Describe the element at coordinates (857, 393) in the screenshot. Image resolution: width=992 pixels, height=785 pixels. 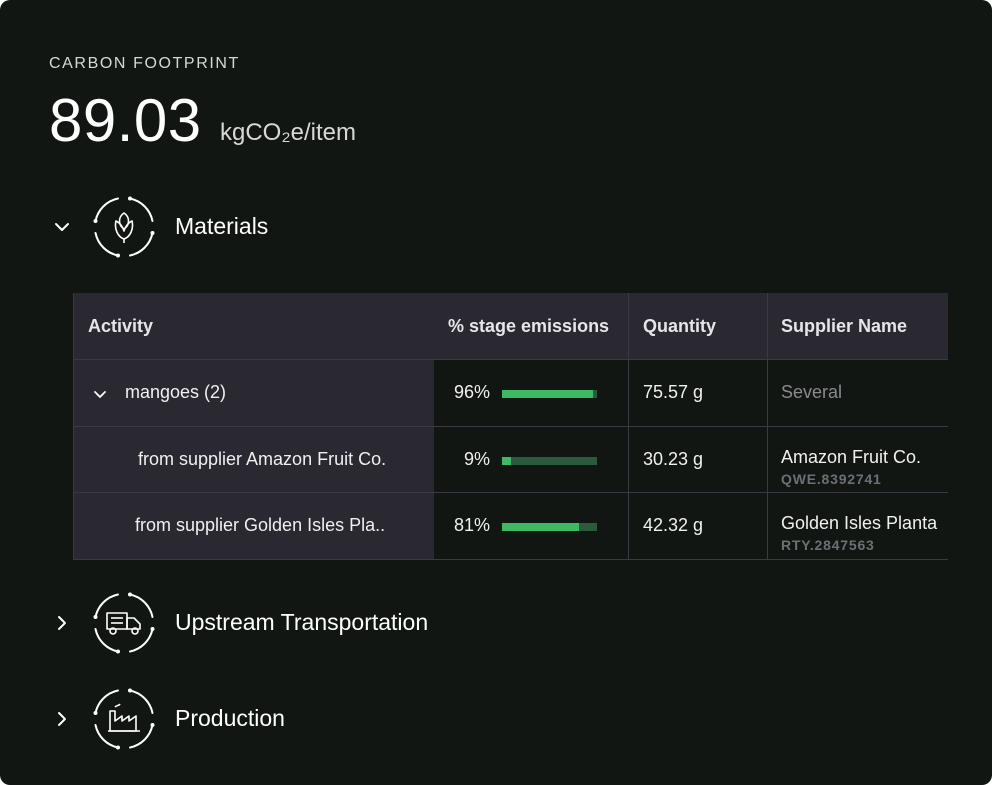
I see `supplier-cell: Several` at that location.